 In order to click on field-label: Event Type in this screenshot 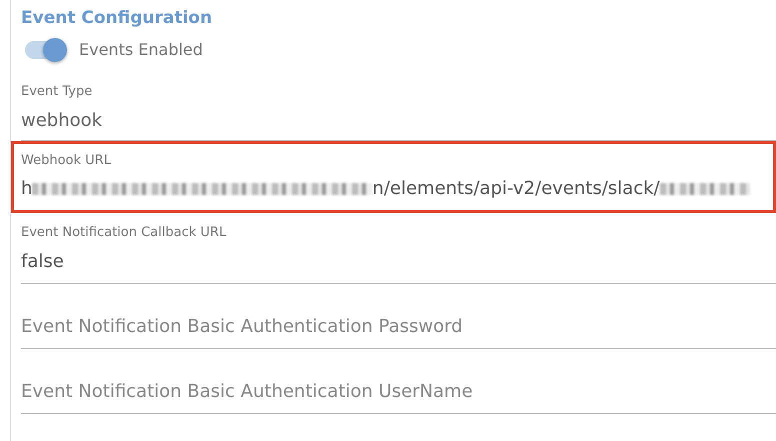, I will do `click(56, 92)`.